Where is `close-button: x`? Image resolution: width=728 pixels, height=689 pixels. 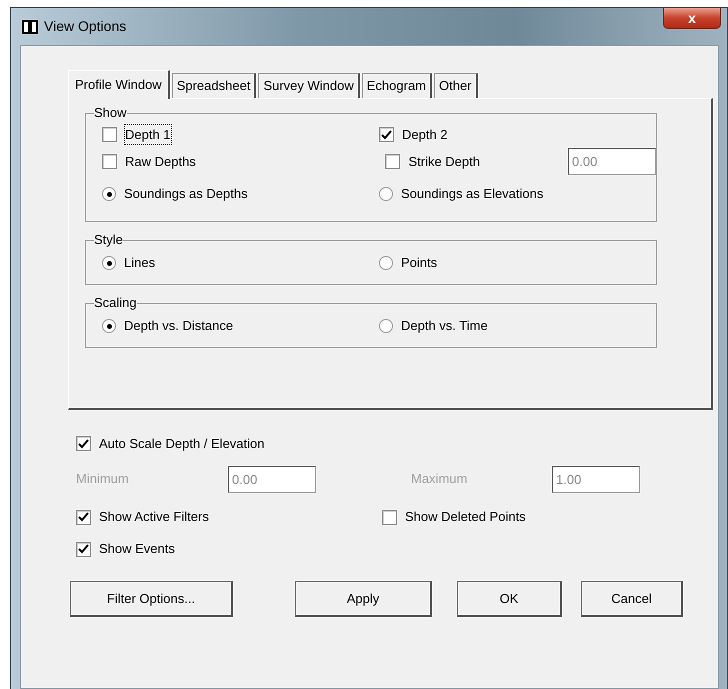
close-button: x is located at coordinates (692, 18).